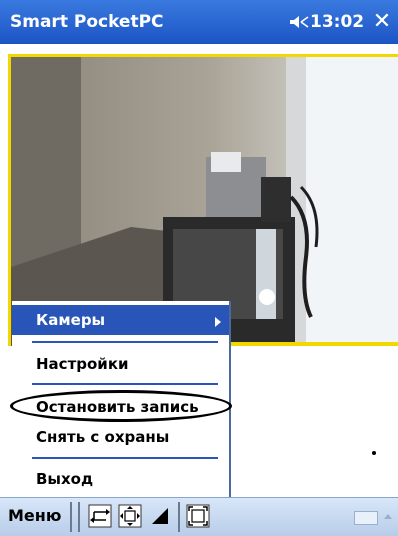  I want to click on signal-icon, so click(160, 516).